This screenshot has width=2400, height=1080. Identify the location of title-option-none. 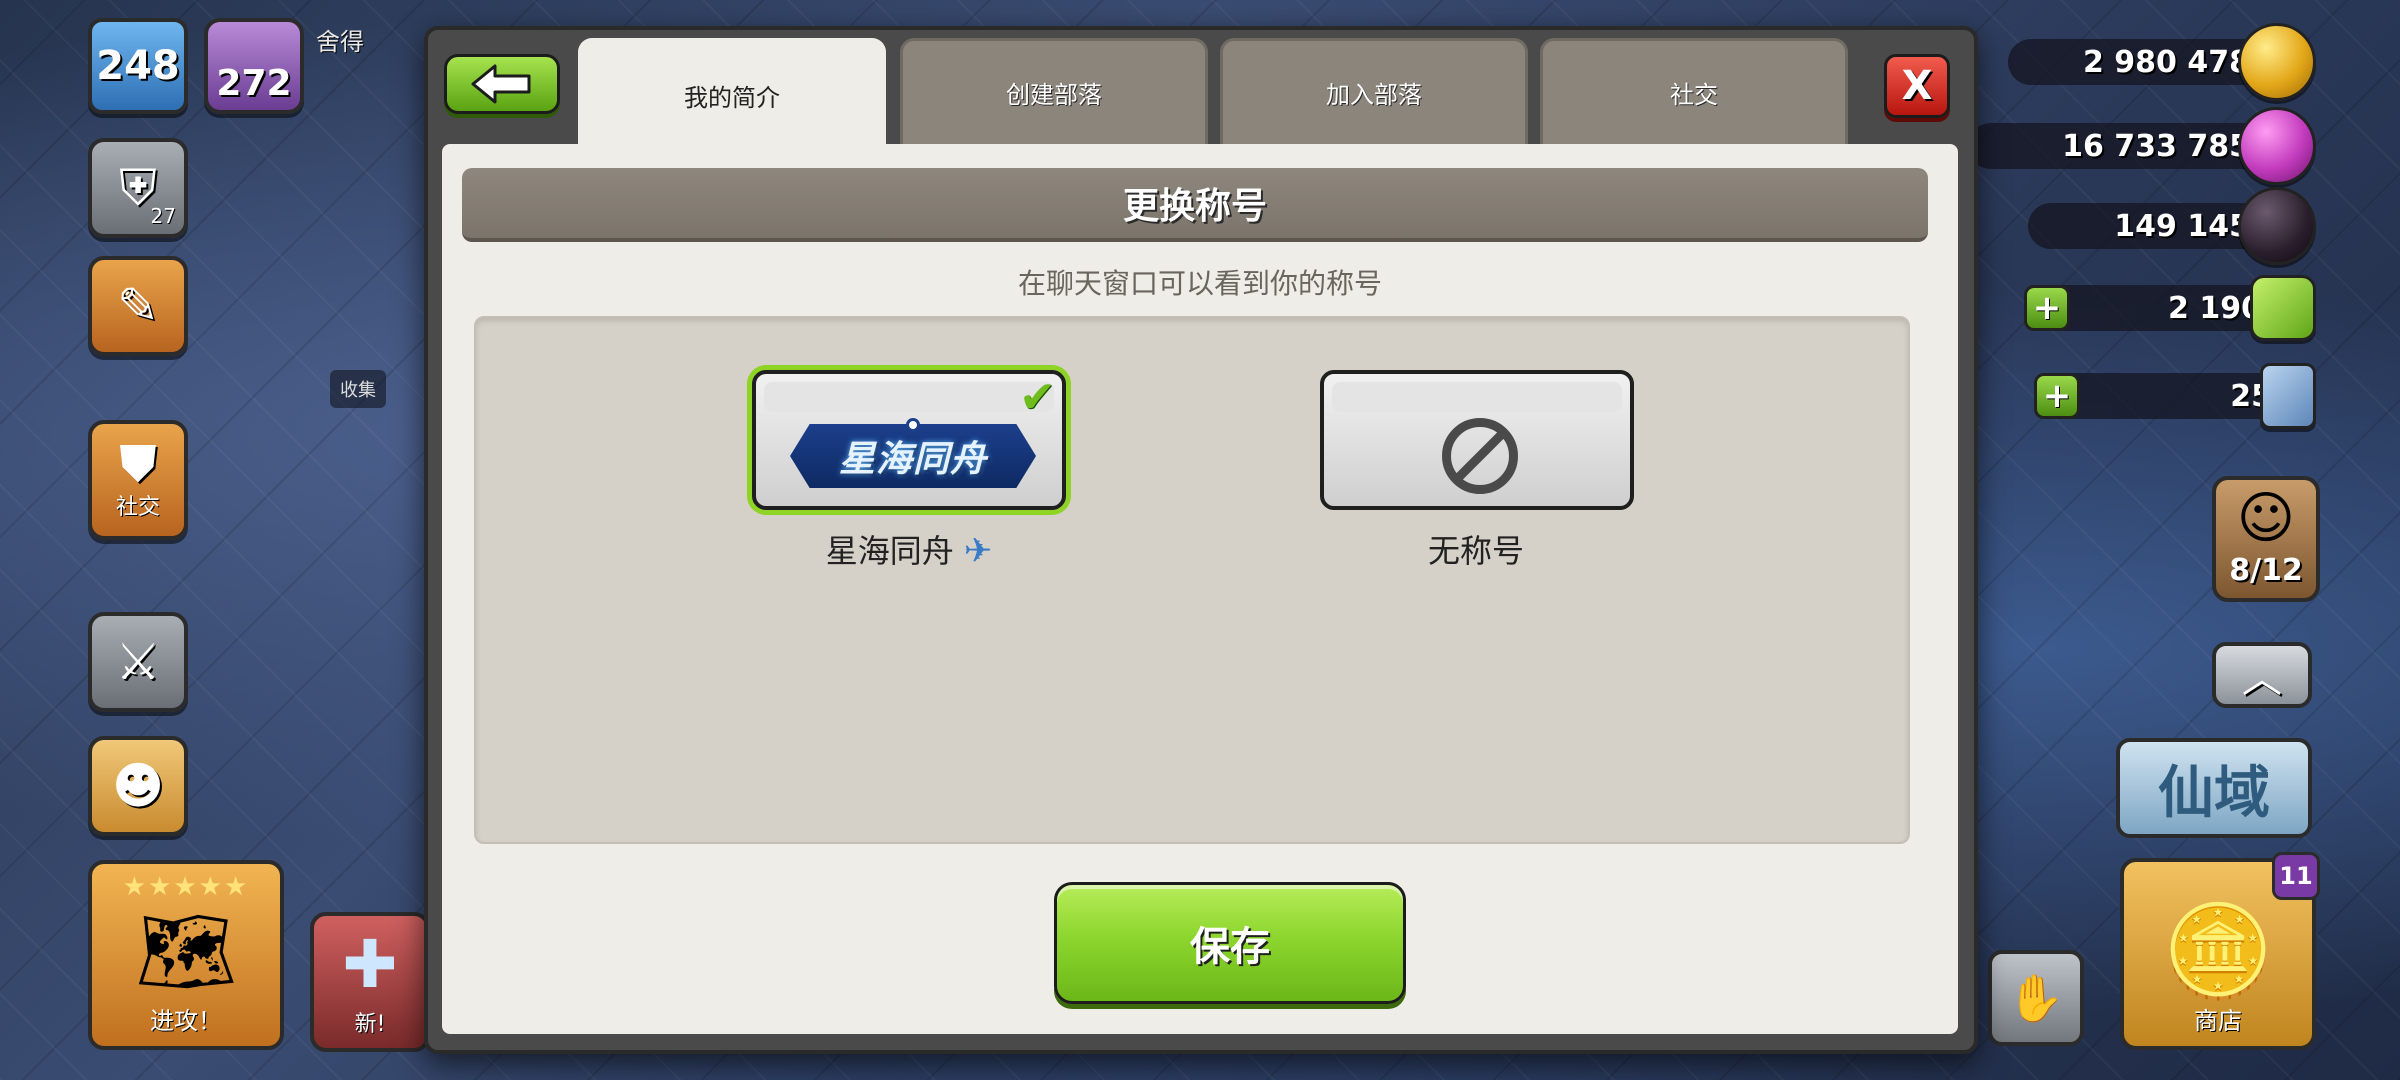
(1477, 440).